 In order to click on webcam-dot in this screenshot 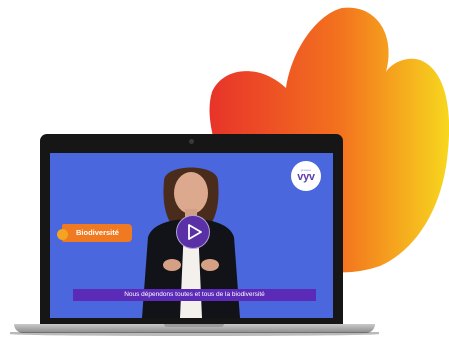, I will do `click(191, 141)`.